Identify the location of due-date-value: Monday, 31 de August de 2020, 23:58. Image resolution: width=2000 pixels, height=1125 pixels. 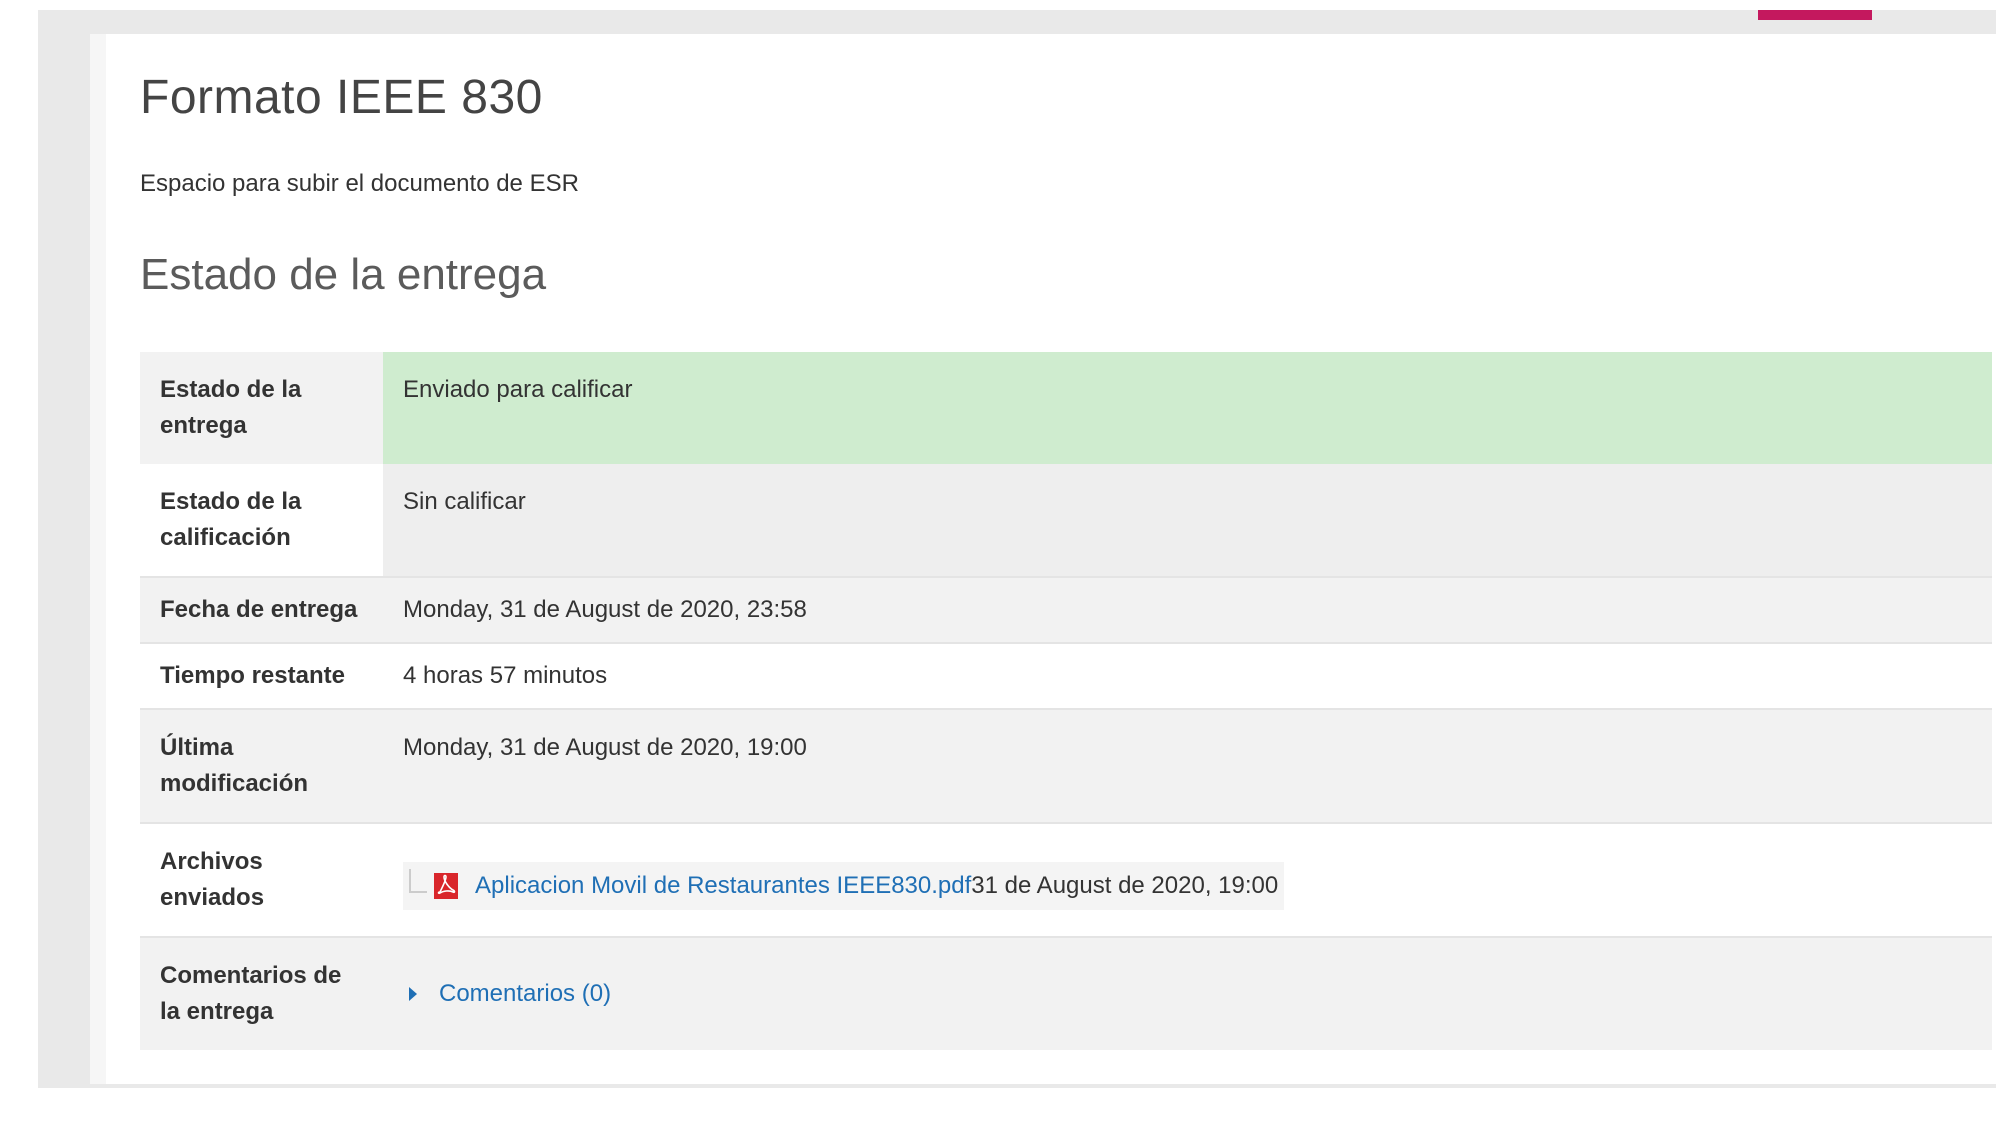
(1187, 609).